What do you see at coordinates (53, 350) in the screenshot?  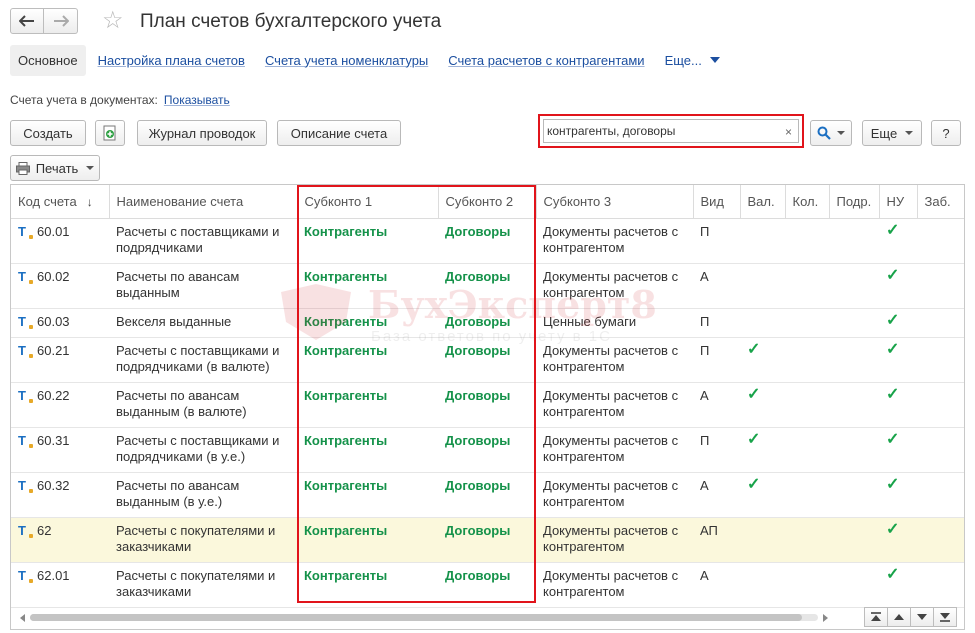 I see `account-code: 60.21` at bounding box center [53, 350].